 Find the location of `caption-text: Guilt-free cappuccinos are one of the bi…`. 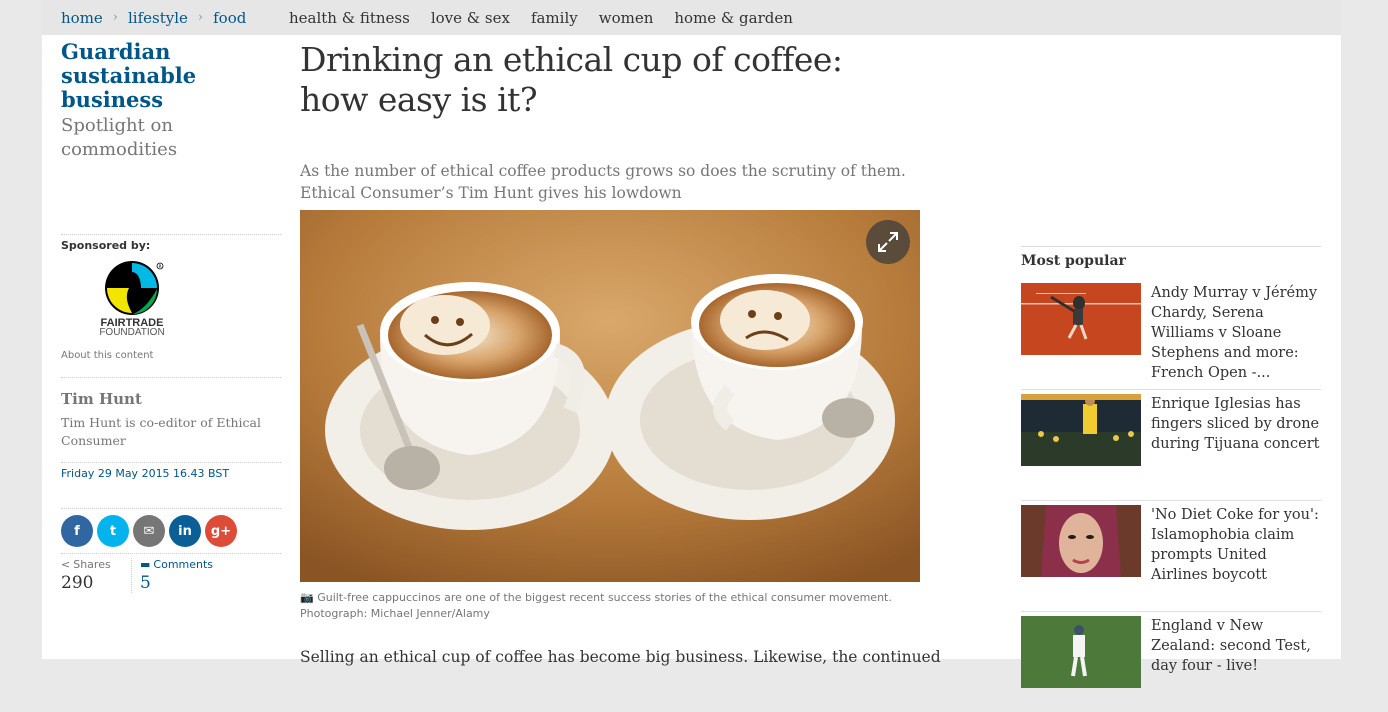

caption-text: Guilt-free cappuccinos are one of the bi… is located at coordinates (604, 597).